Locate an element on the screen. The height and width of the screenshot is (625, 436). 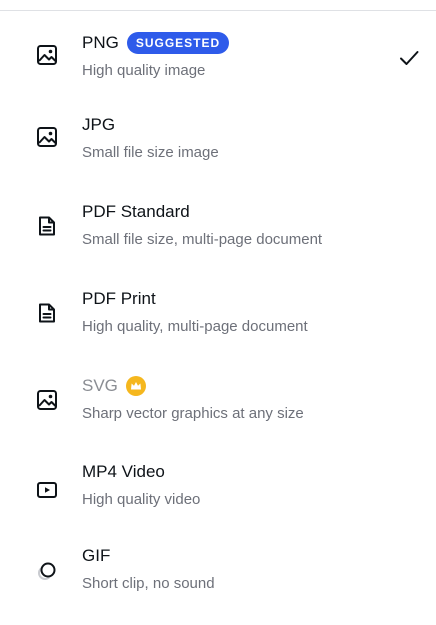
suggested-badge: SUGGESTED is located at coordinates (178, 43).